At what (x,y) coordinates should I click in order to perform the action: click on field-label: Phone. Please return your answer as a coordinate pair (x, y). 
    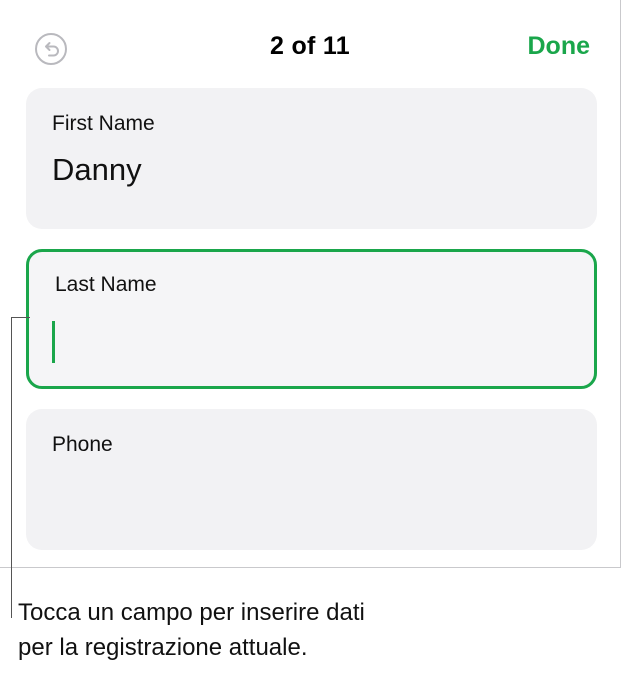
    Looking at the image, I should click on (82, 444).